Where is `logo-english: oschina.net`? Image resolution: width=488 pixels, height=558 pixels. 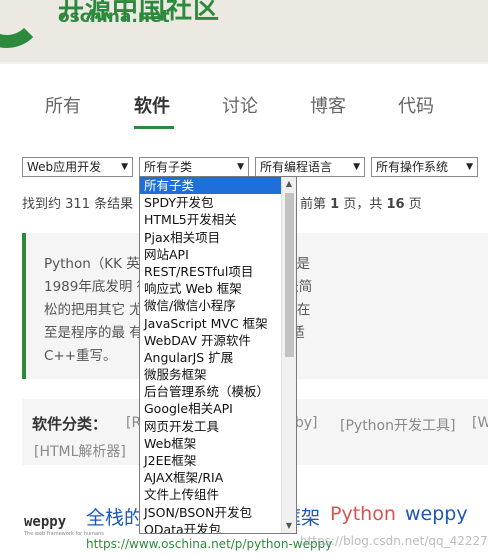 logo-english: oschina.net is located at coordinates (114, 17).